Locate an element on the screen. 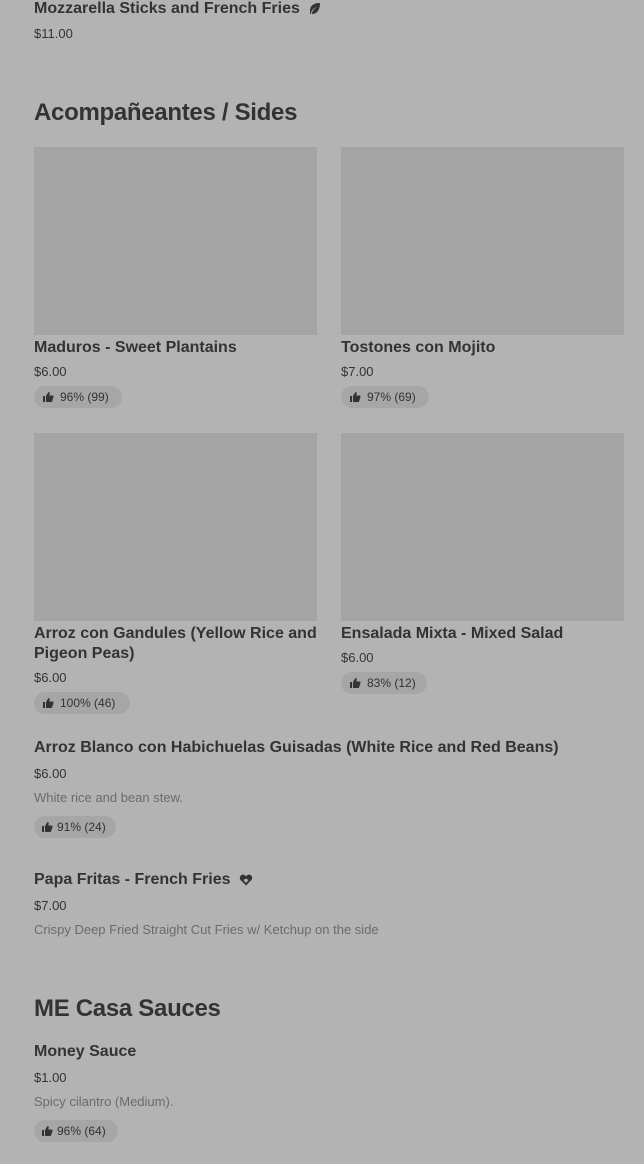 Image resolution: width=644 pixels, height=1164 pixels. item-title: Mozzarella Sticks and French Fries is located at coordinates (167, 8).